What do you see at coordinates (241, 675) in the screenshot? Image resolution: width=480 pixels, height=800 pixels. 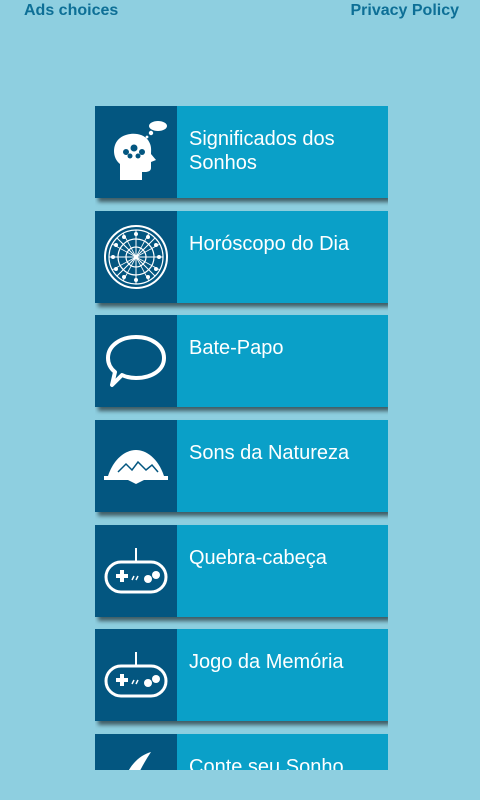 I see `menu-item-jogo-da-memoria: Jogo da Memória` at bounding box center [241, 675].